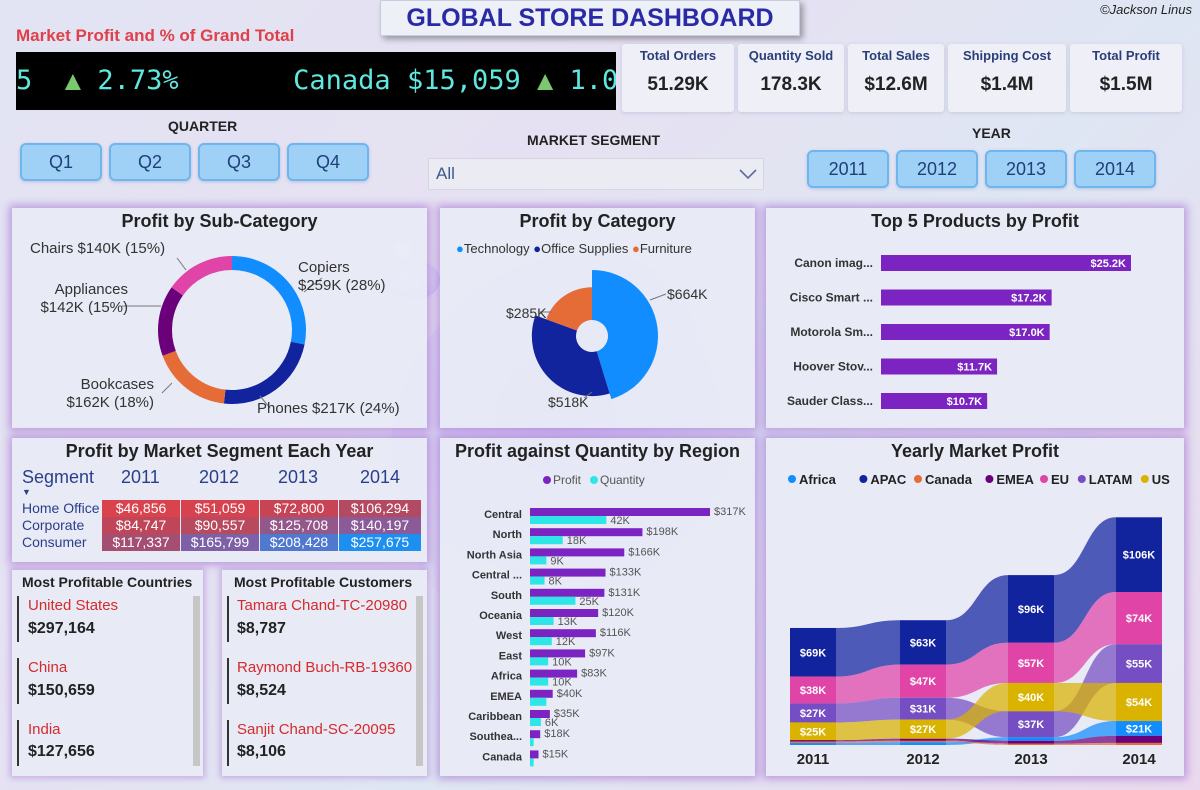 The image size is (1200, 790). What do you see at coordinates (813, 714) in the screenshot?
I see `segment-data-label: $27K` at bounding box center [813, 714].